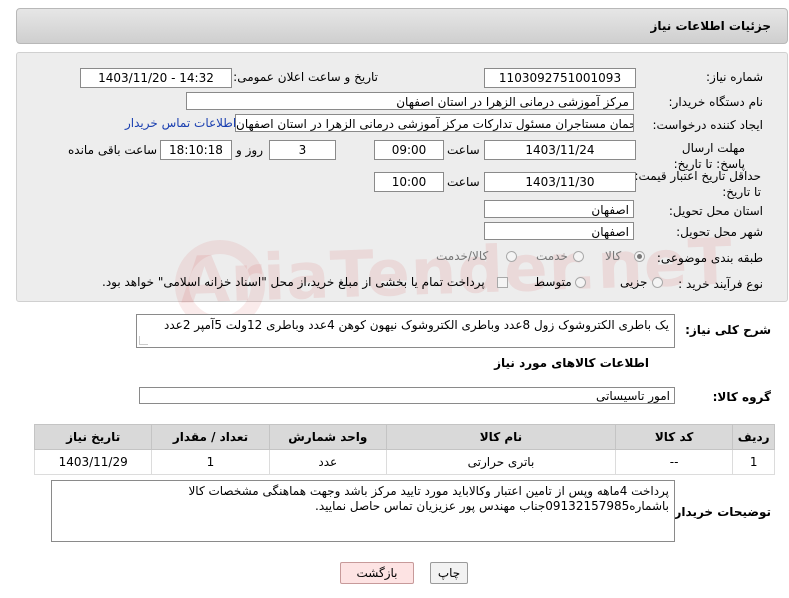 The width and height of the screenshot is (789, 598). What do you see at coordinates (715, 211) in the screenshot?
I see `province-label: استان محل تحویل:` at bounding box center [715, 211].